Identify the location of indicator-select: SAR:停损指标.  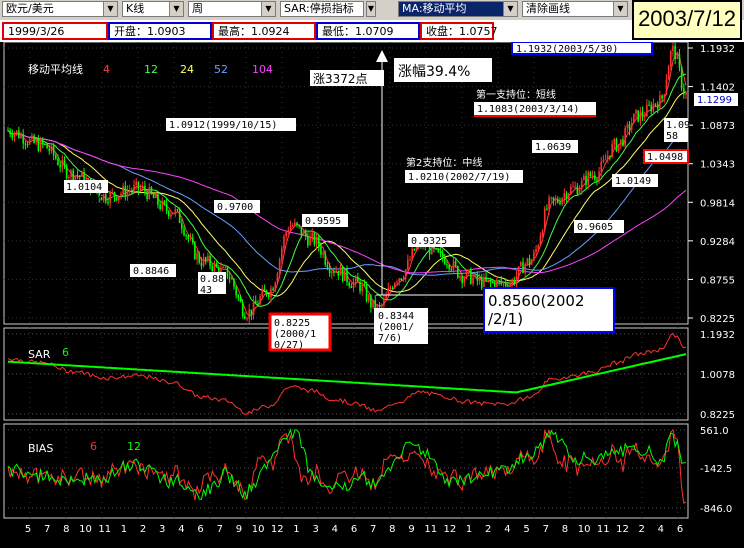
(322, 9).